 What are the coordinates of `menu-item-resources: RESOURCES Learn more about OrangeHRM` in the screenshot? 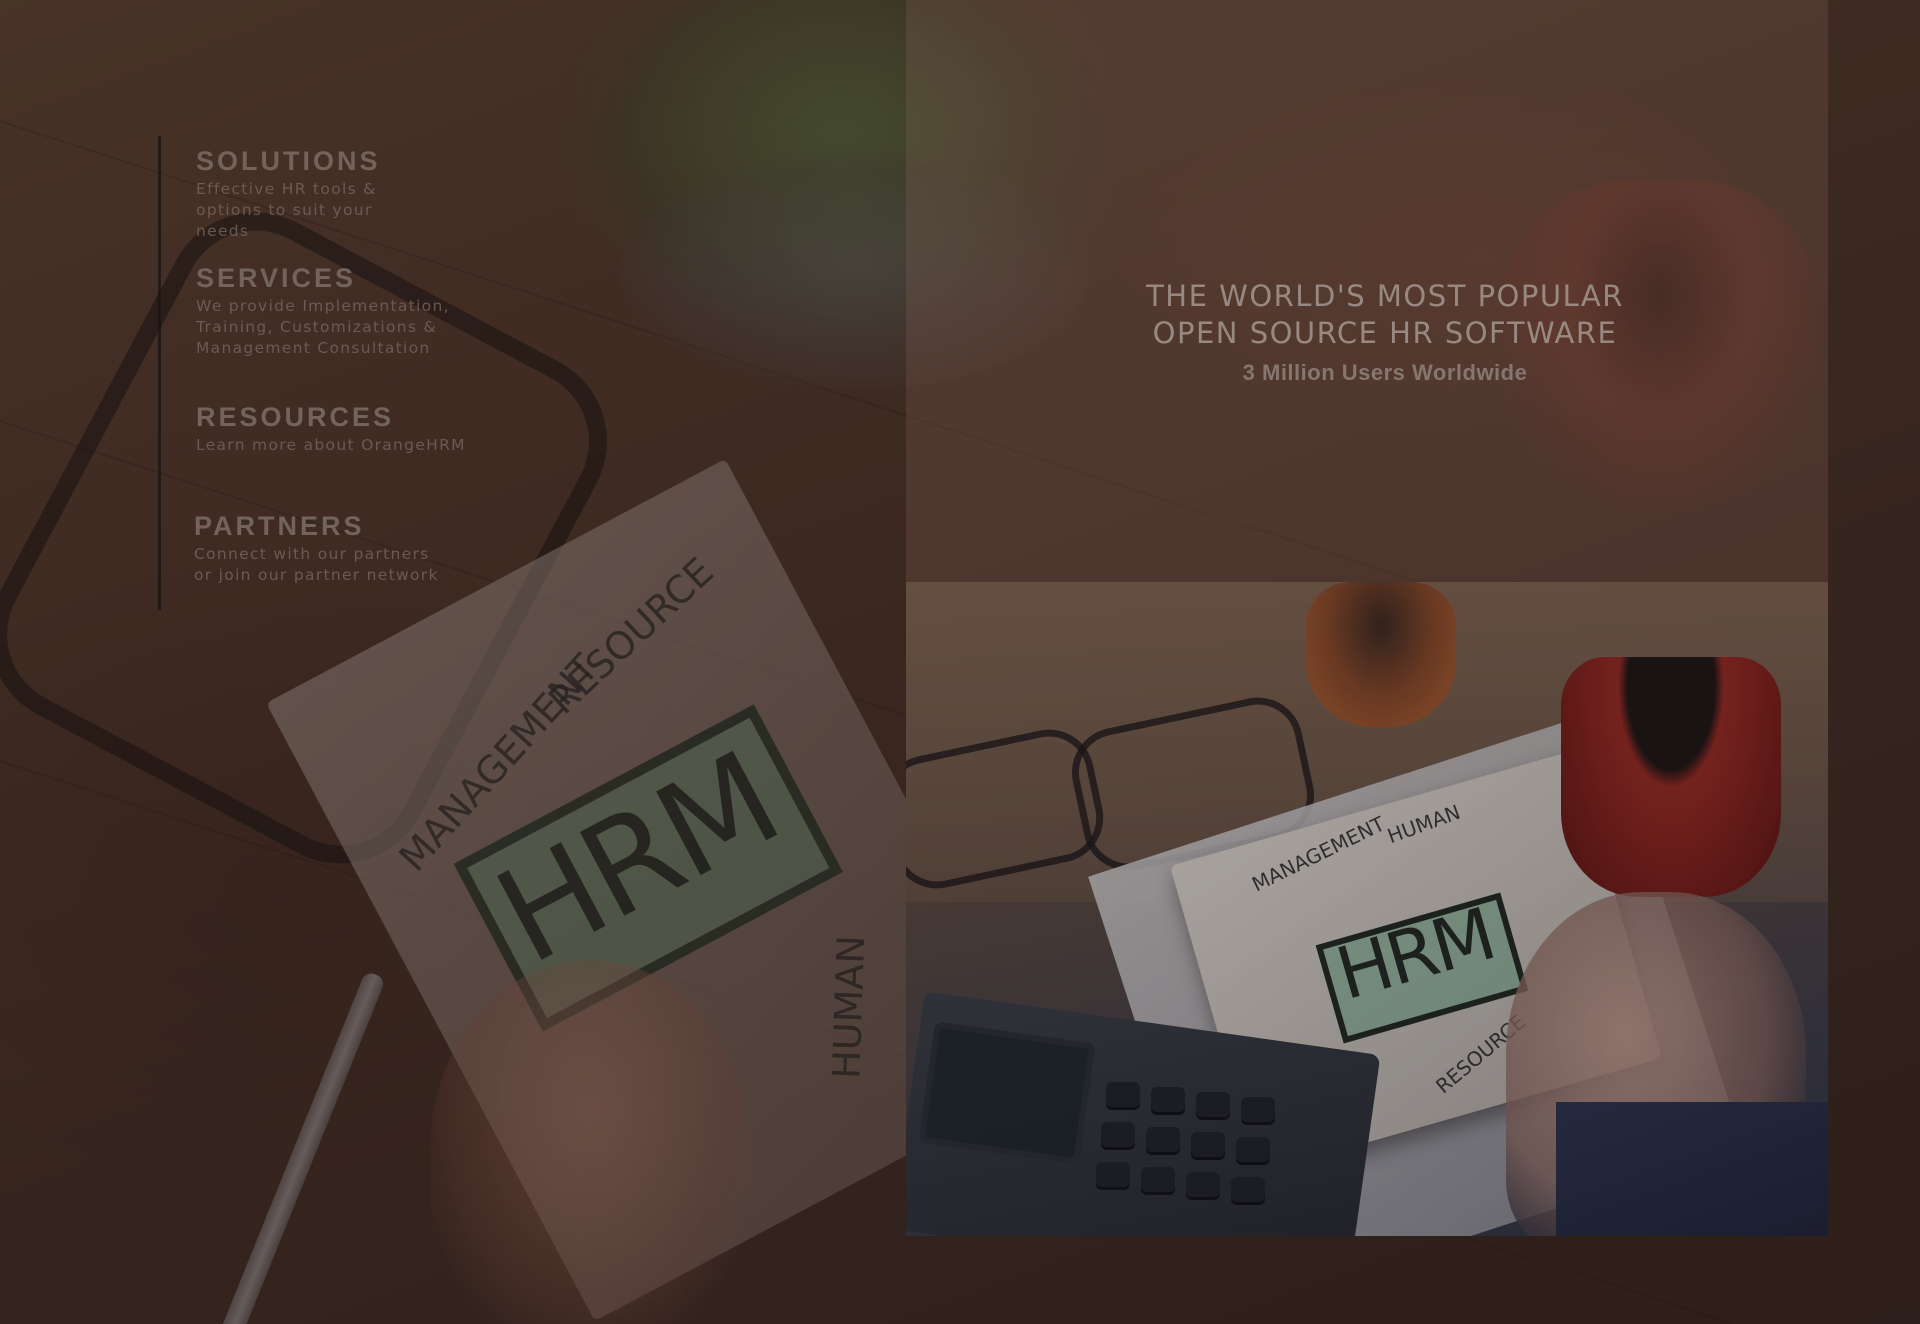 It's located at (346, 428).